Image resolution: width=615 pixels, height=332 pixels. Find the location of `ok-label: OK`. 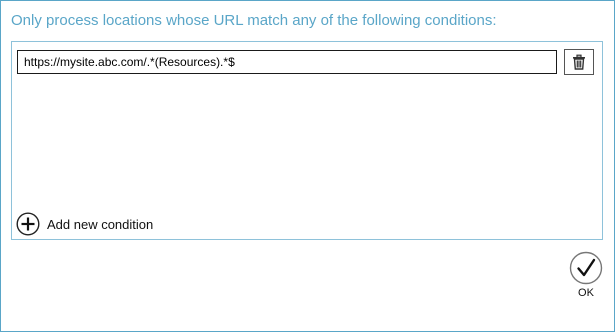

ok-label: OK is located at coordinates (586, 293).